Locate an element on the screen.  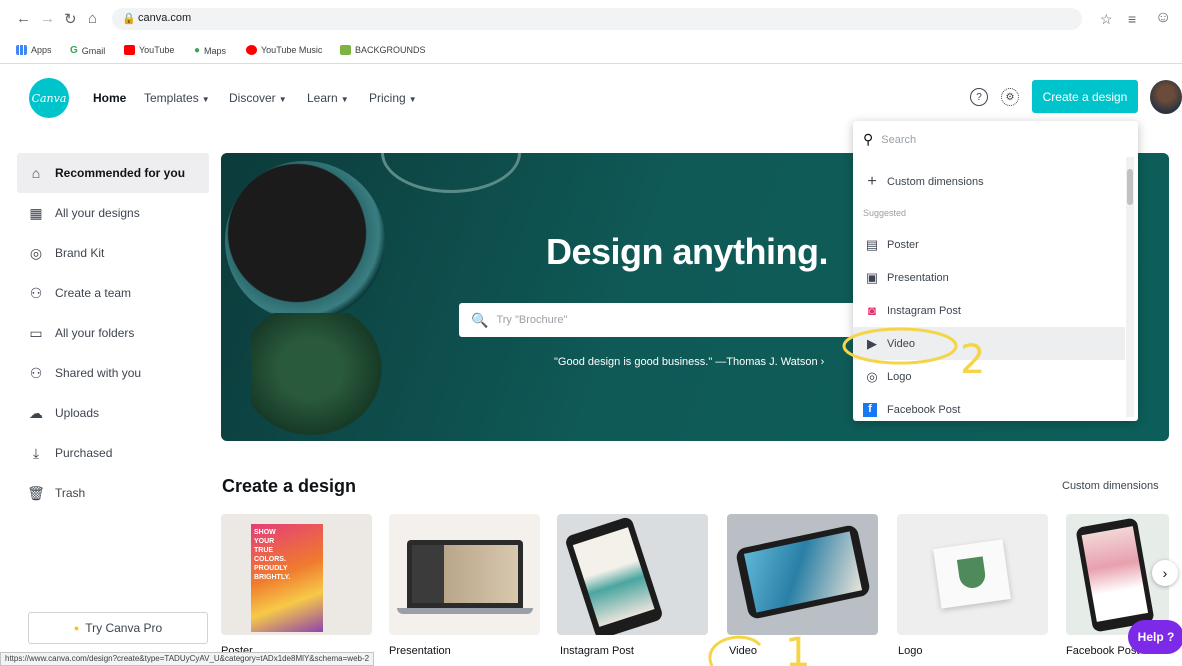
try-canva-pro-button: ● Try Canva Pro is located at coordinates (118, 628).